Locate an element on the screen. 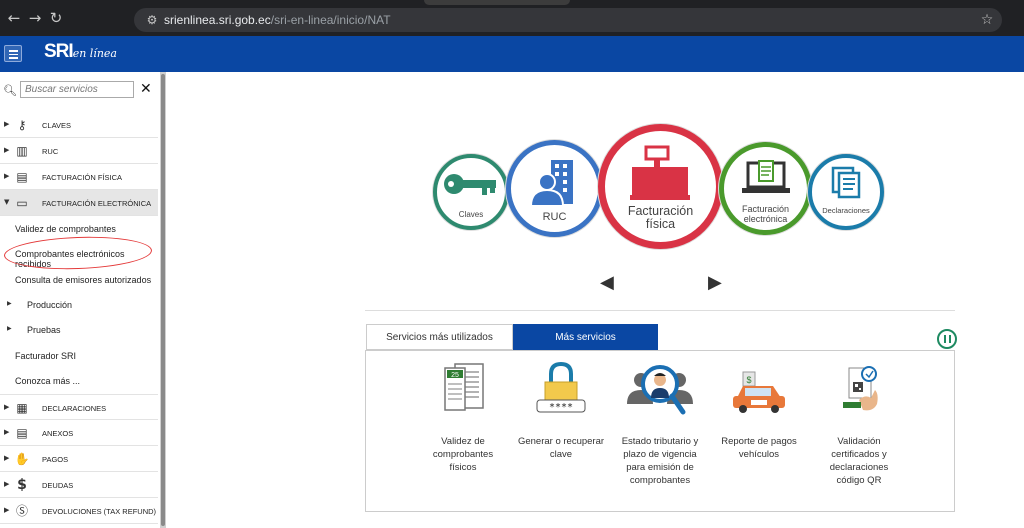  carousel-item-declaraciones: Declaraciones is located at coordinates (846, 192).